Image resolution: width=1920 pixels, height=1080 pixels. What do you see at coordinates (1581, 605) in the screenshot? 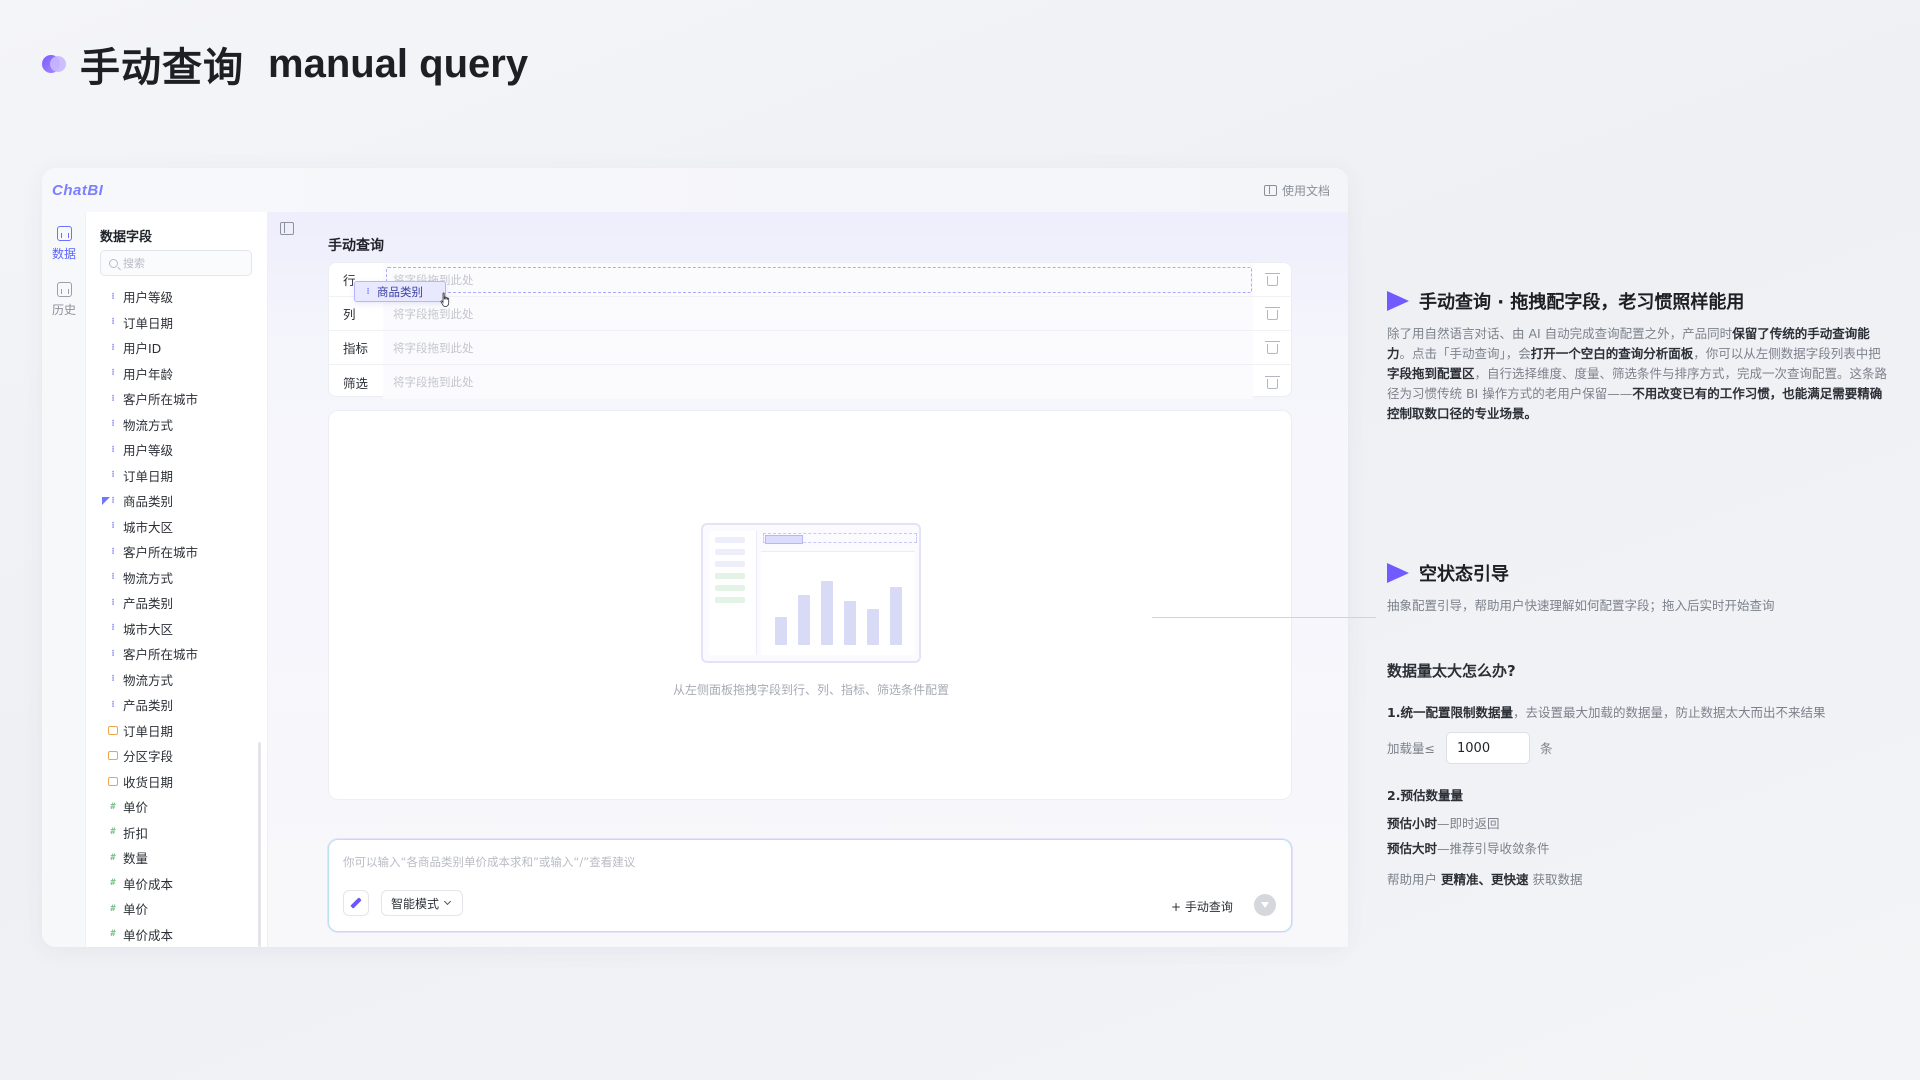
I see `annotation-body: 抽象配置引导，帮助用户快速理解如何配置字段；拖入后实时开始查询` at bounding box center [1581, 605].